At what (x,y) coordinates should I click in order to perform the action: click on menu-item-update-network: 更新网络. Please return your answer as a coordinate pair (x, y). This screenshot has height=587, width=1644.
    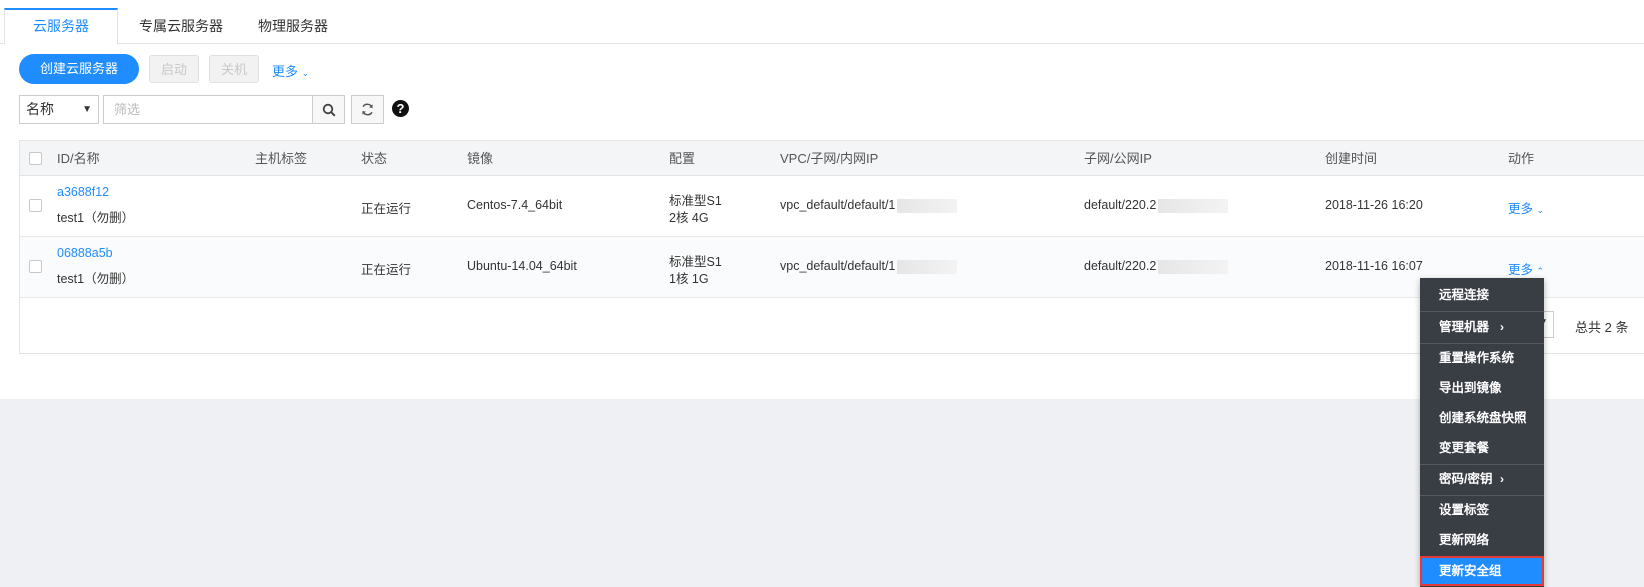
    Looking at the image, I should click on (1482, 540).